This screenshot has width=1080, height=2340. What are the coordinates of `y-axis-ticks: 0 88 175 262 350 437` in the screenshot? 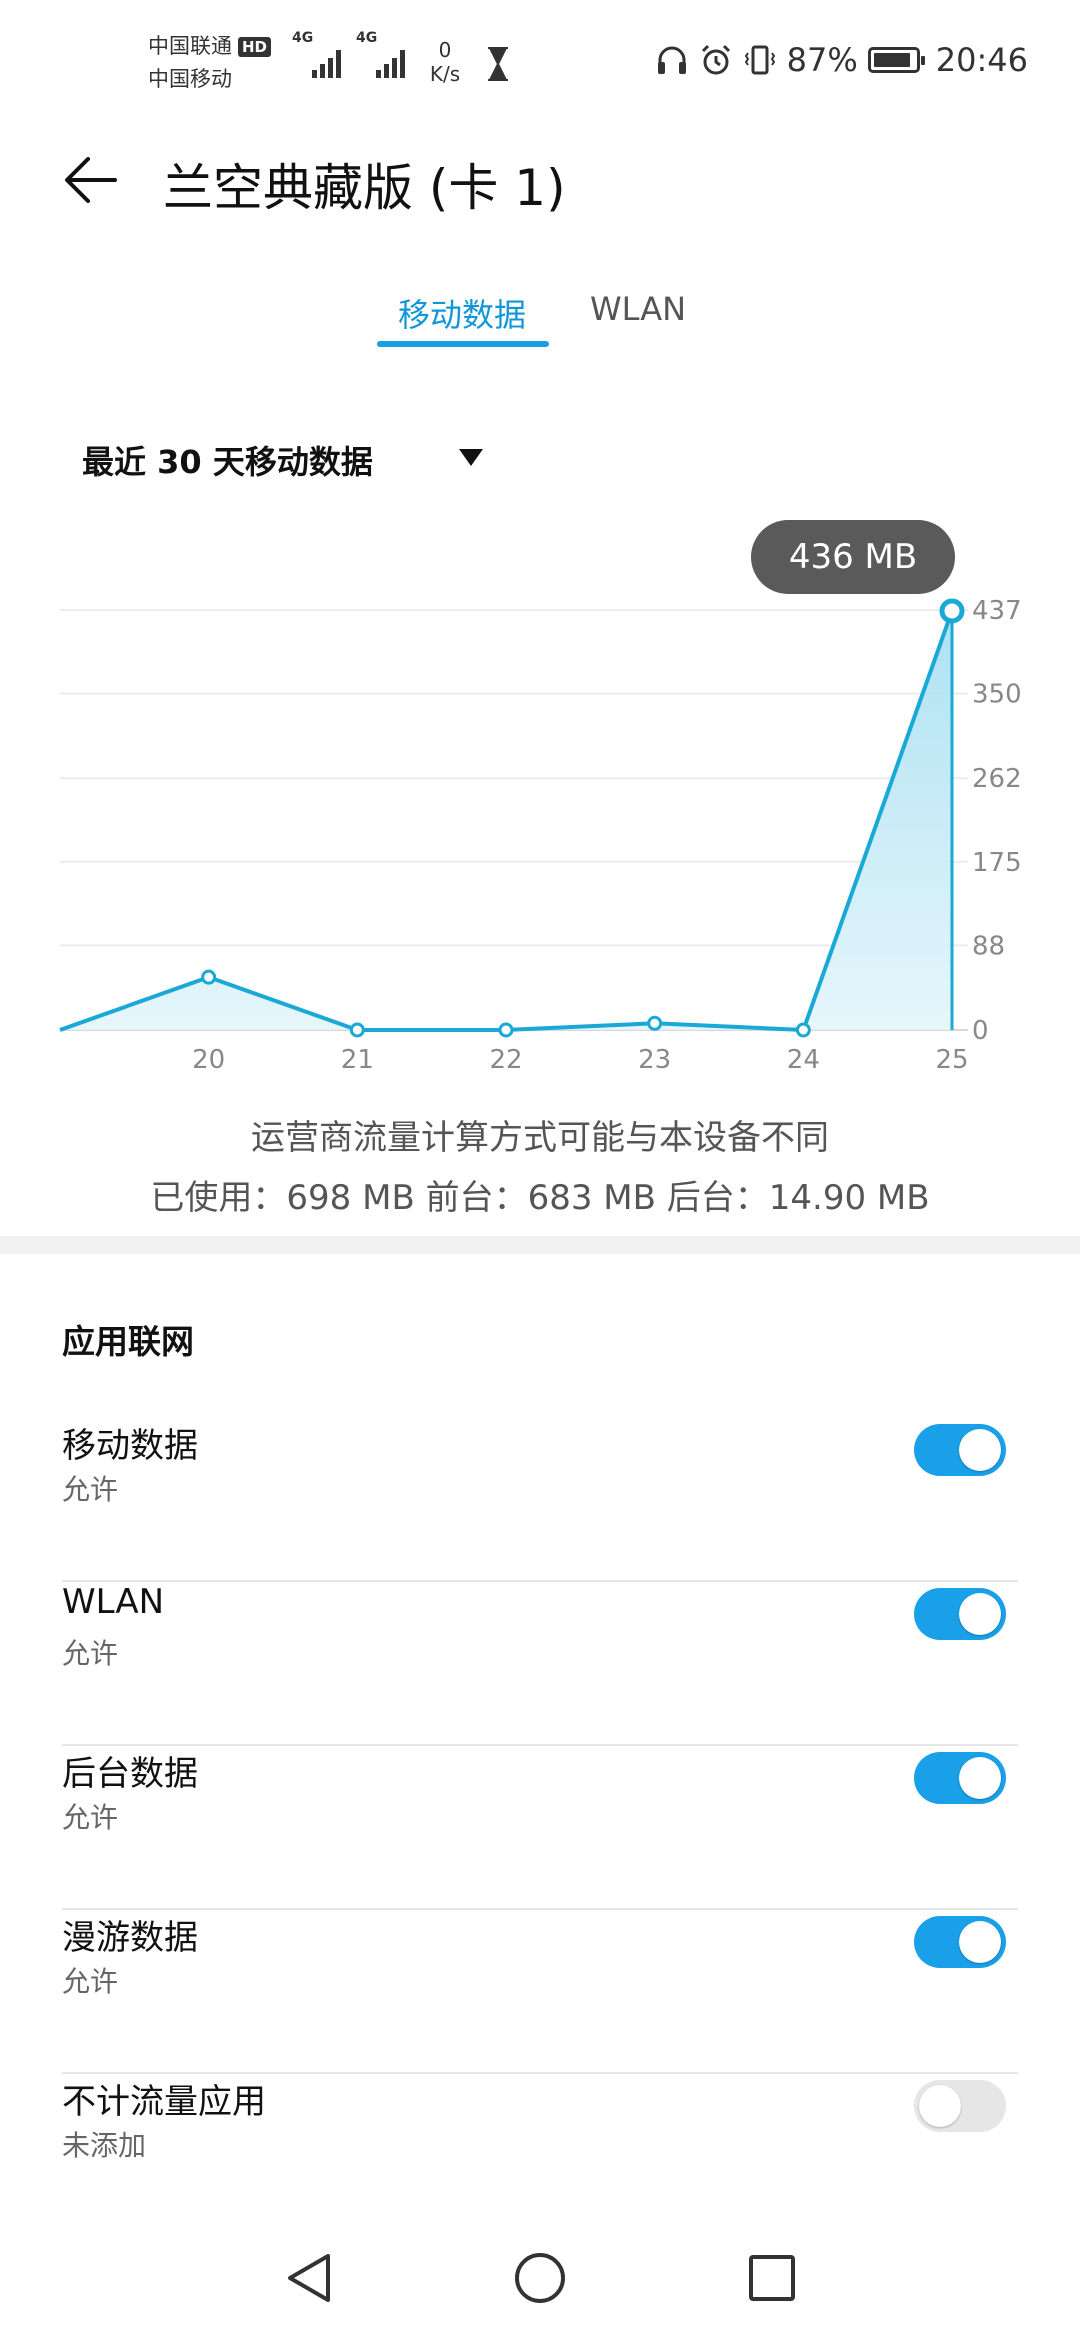 It's located at (997, 821).